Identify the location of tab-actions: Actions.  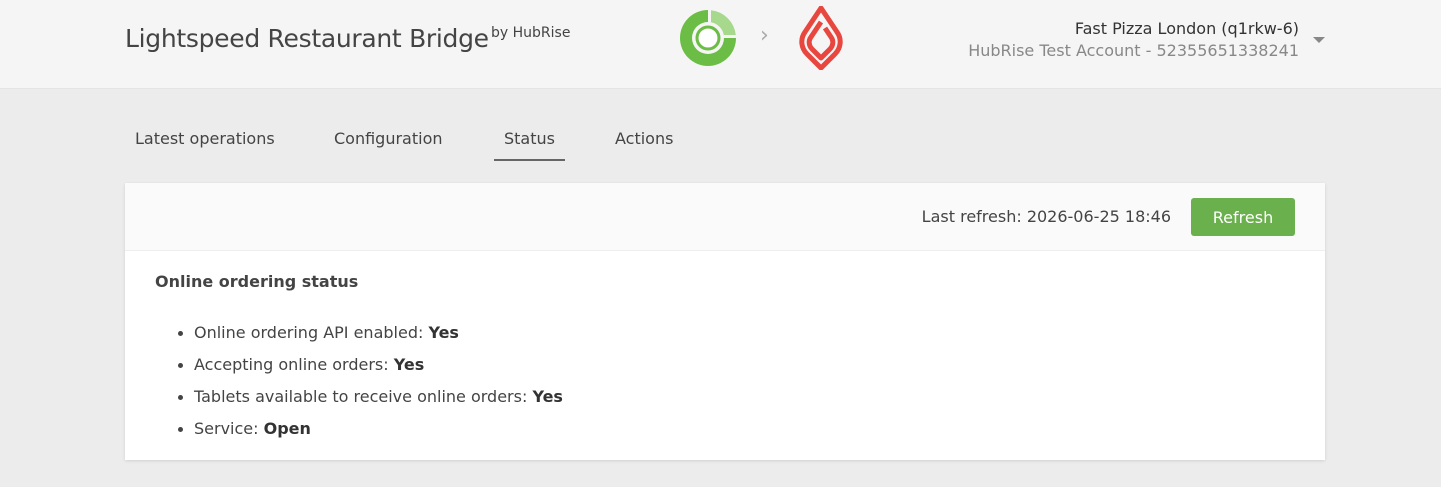
(644, 143).